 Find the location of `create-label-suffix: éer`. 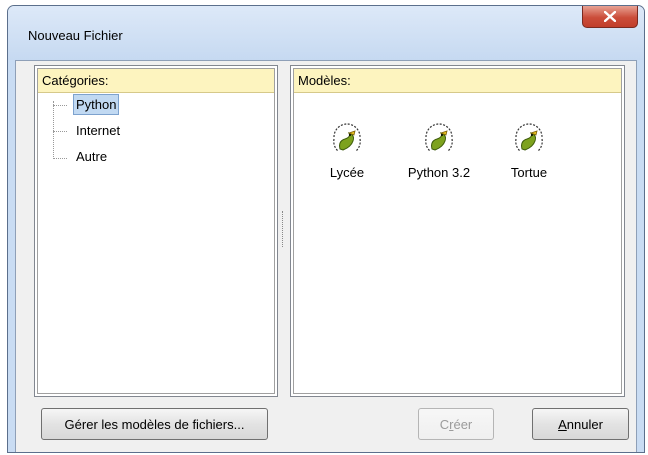

create-label-suffix: éer is located at coordinates (463, 424).